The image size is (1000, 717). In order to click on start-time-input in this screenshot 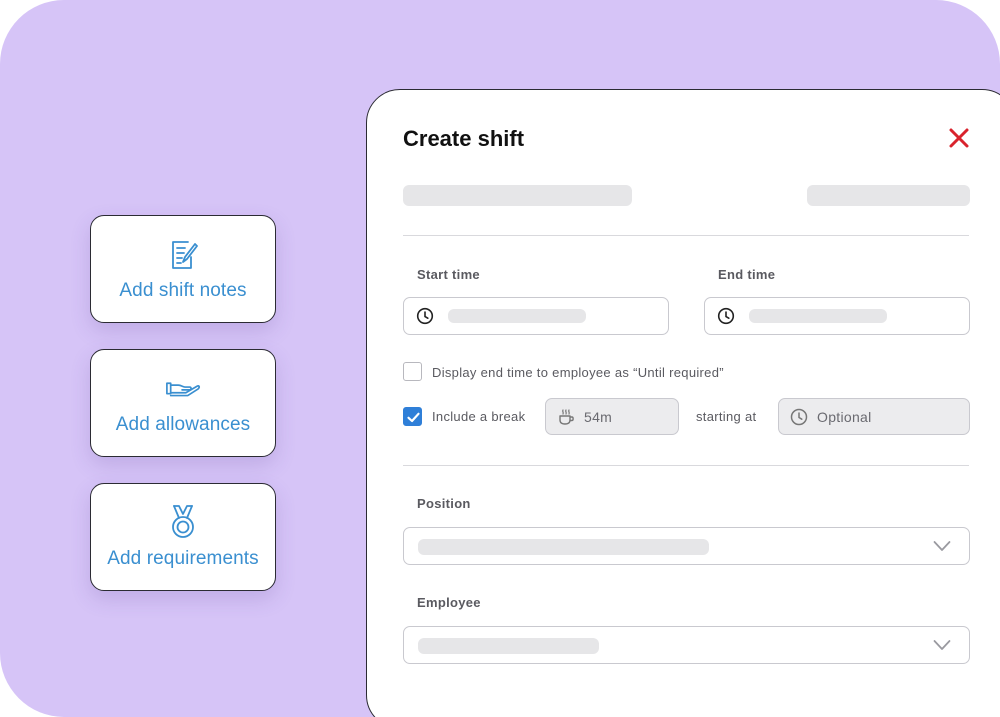, I will do `click(536, 316)`.